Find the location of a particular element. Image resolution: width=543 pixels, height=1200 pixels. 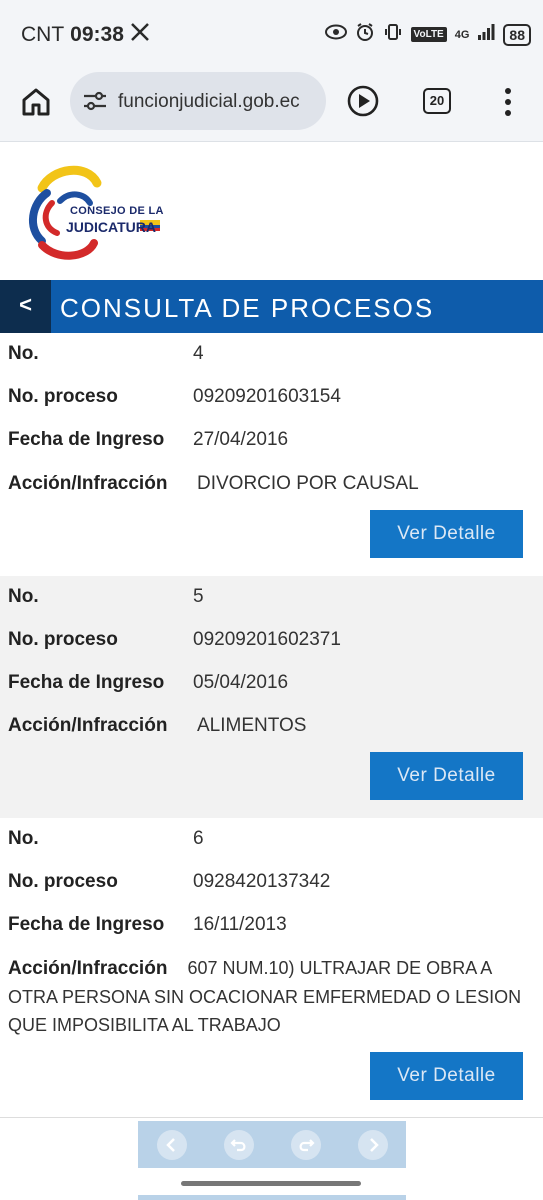

vibrate-icon is located at coordinates (393, 34).